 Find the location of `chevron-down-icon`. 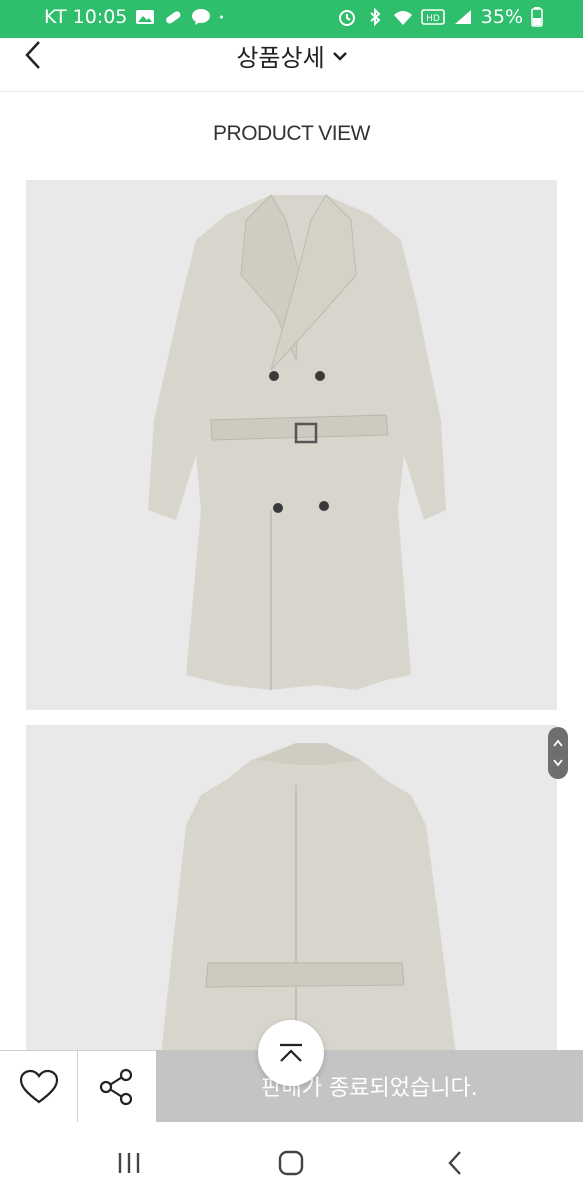

chevron-down-icon is located at coordinates (339, 56).